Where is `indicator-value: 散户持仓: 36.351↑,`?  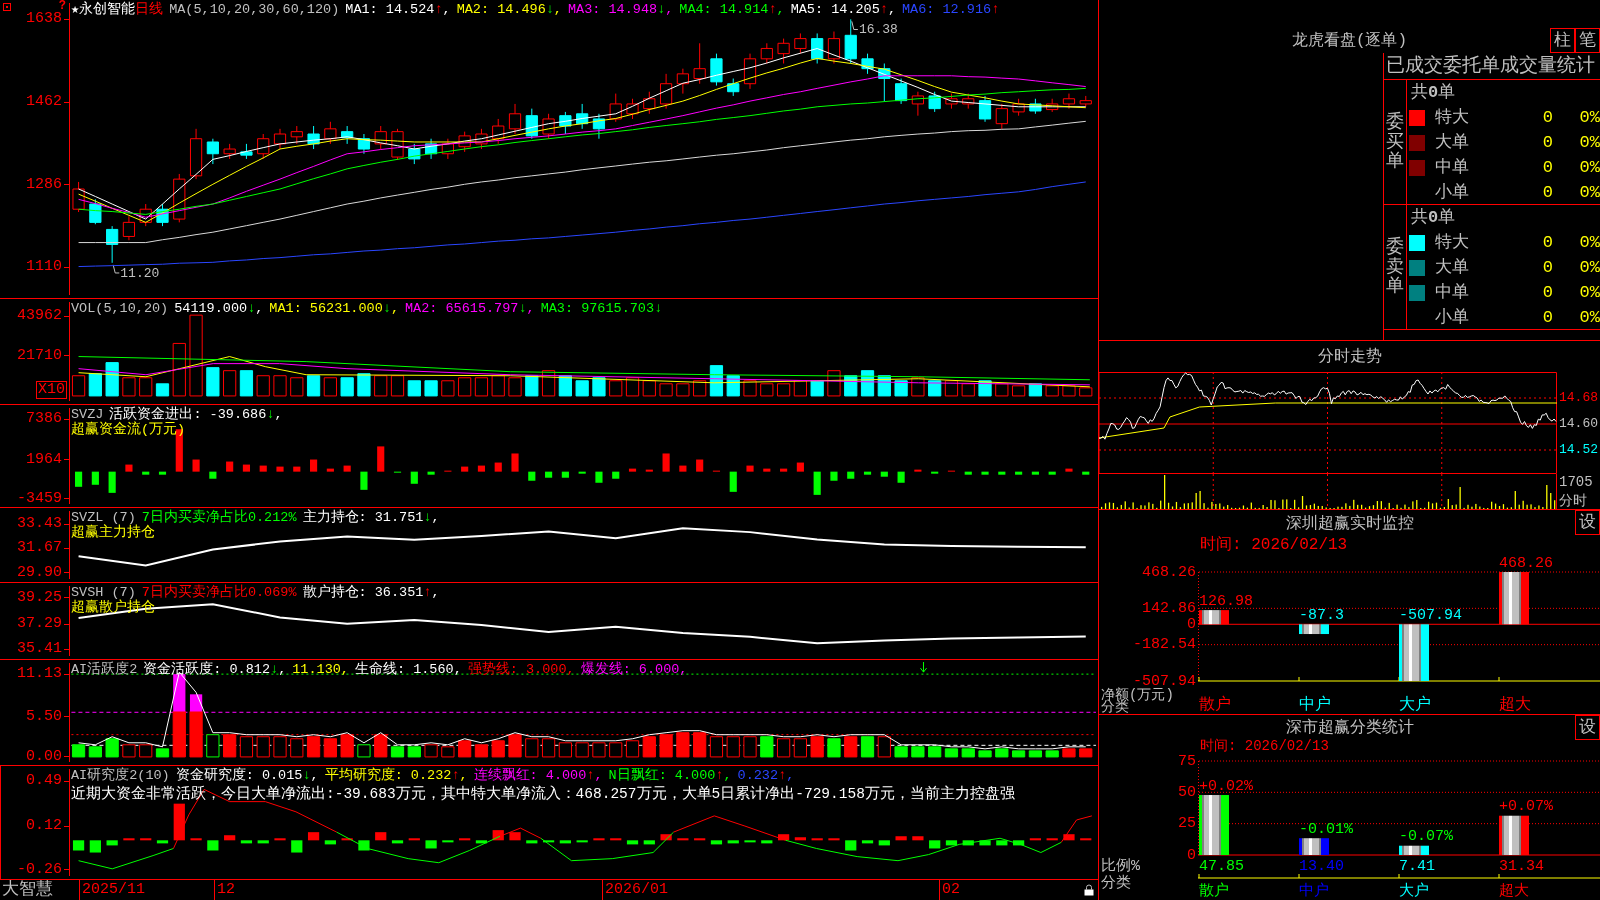
indicator-value: 散户持仓: 36.351↑, is located at coordinates (371, 592).